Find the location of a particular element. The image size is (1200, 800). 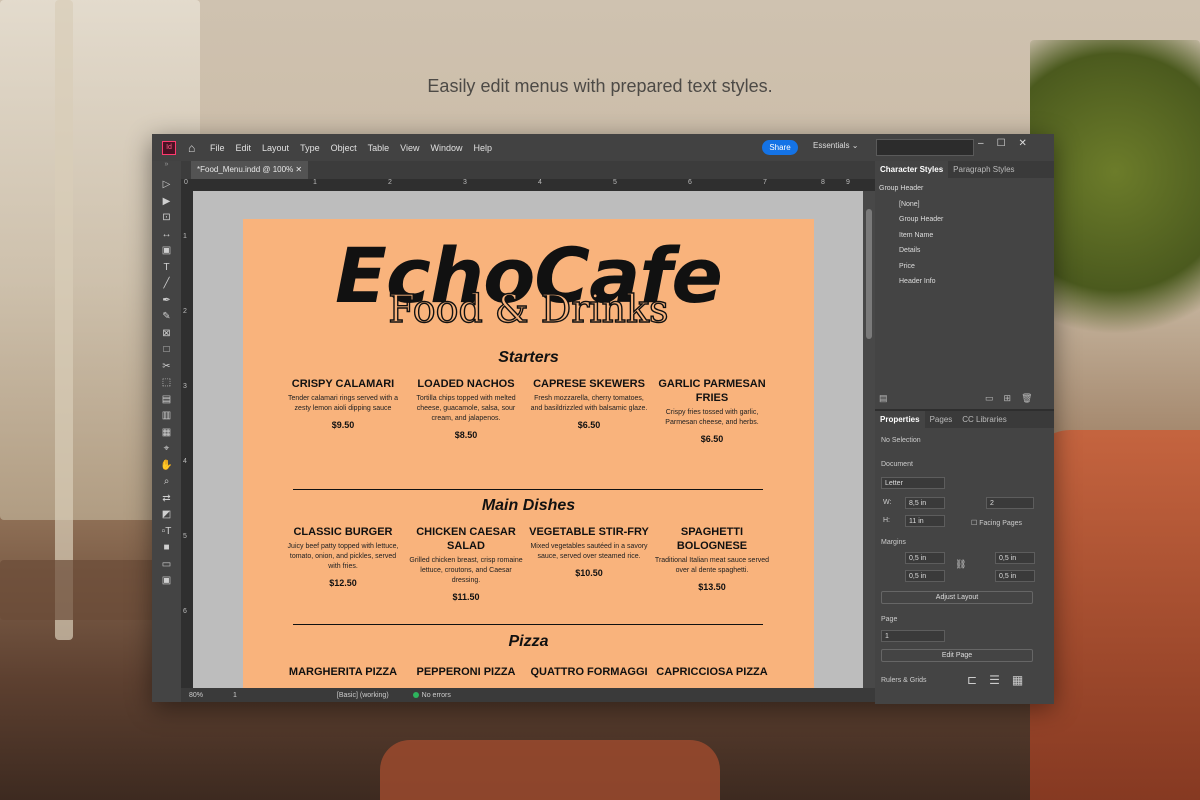

tab-pages: Pages is located at coordinates (941, 419).